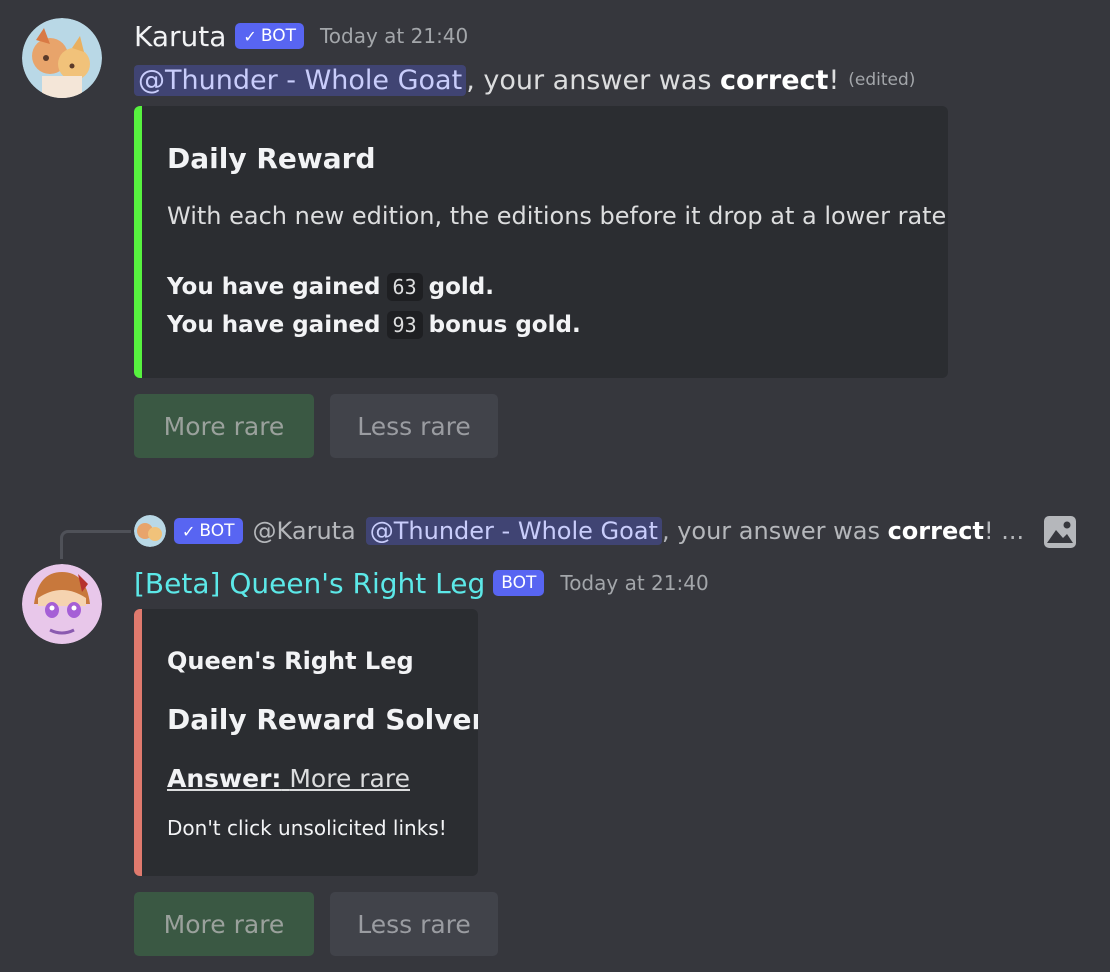 The width and height of the screenshot is (1110, 972). I want to click on gold-text-end: gold., so click(461, 287).